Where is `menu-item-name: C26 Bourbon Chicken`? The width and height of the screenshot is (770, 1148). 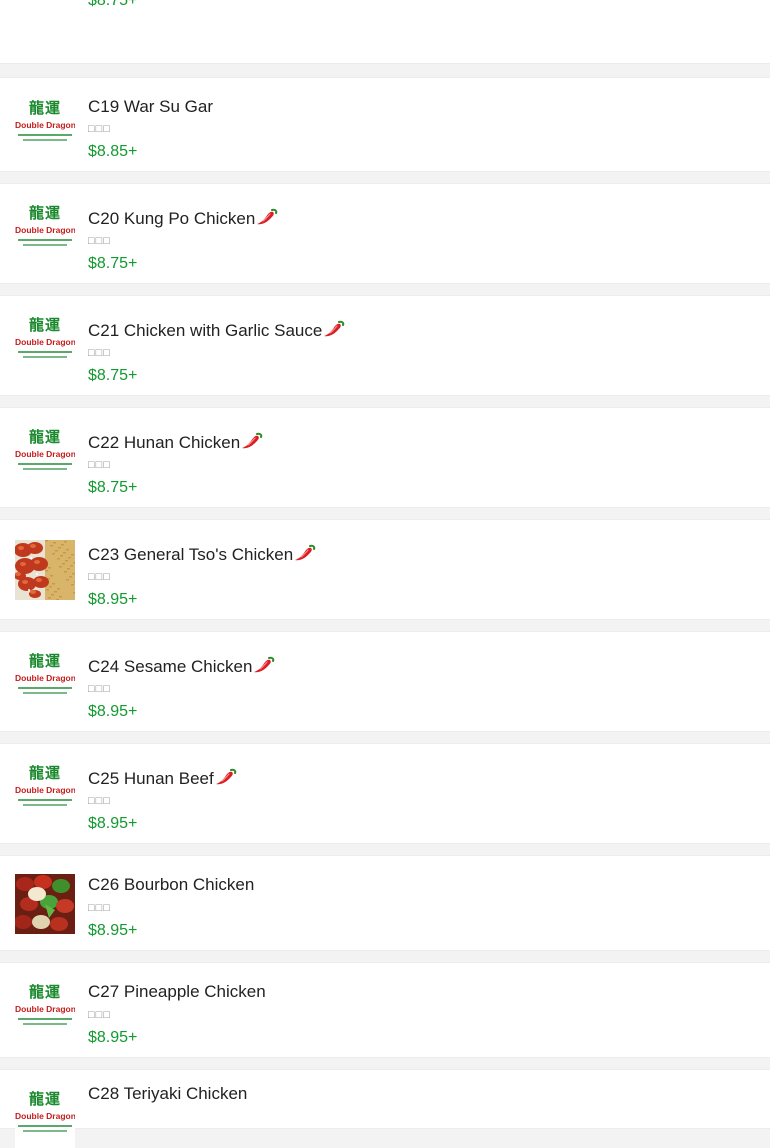 menu-item-name: C26 Bourbon Chicken is located at coordinates (171, 885).